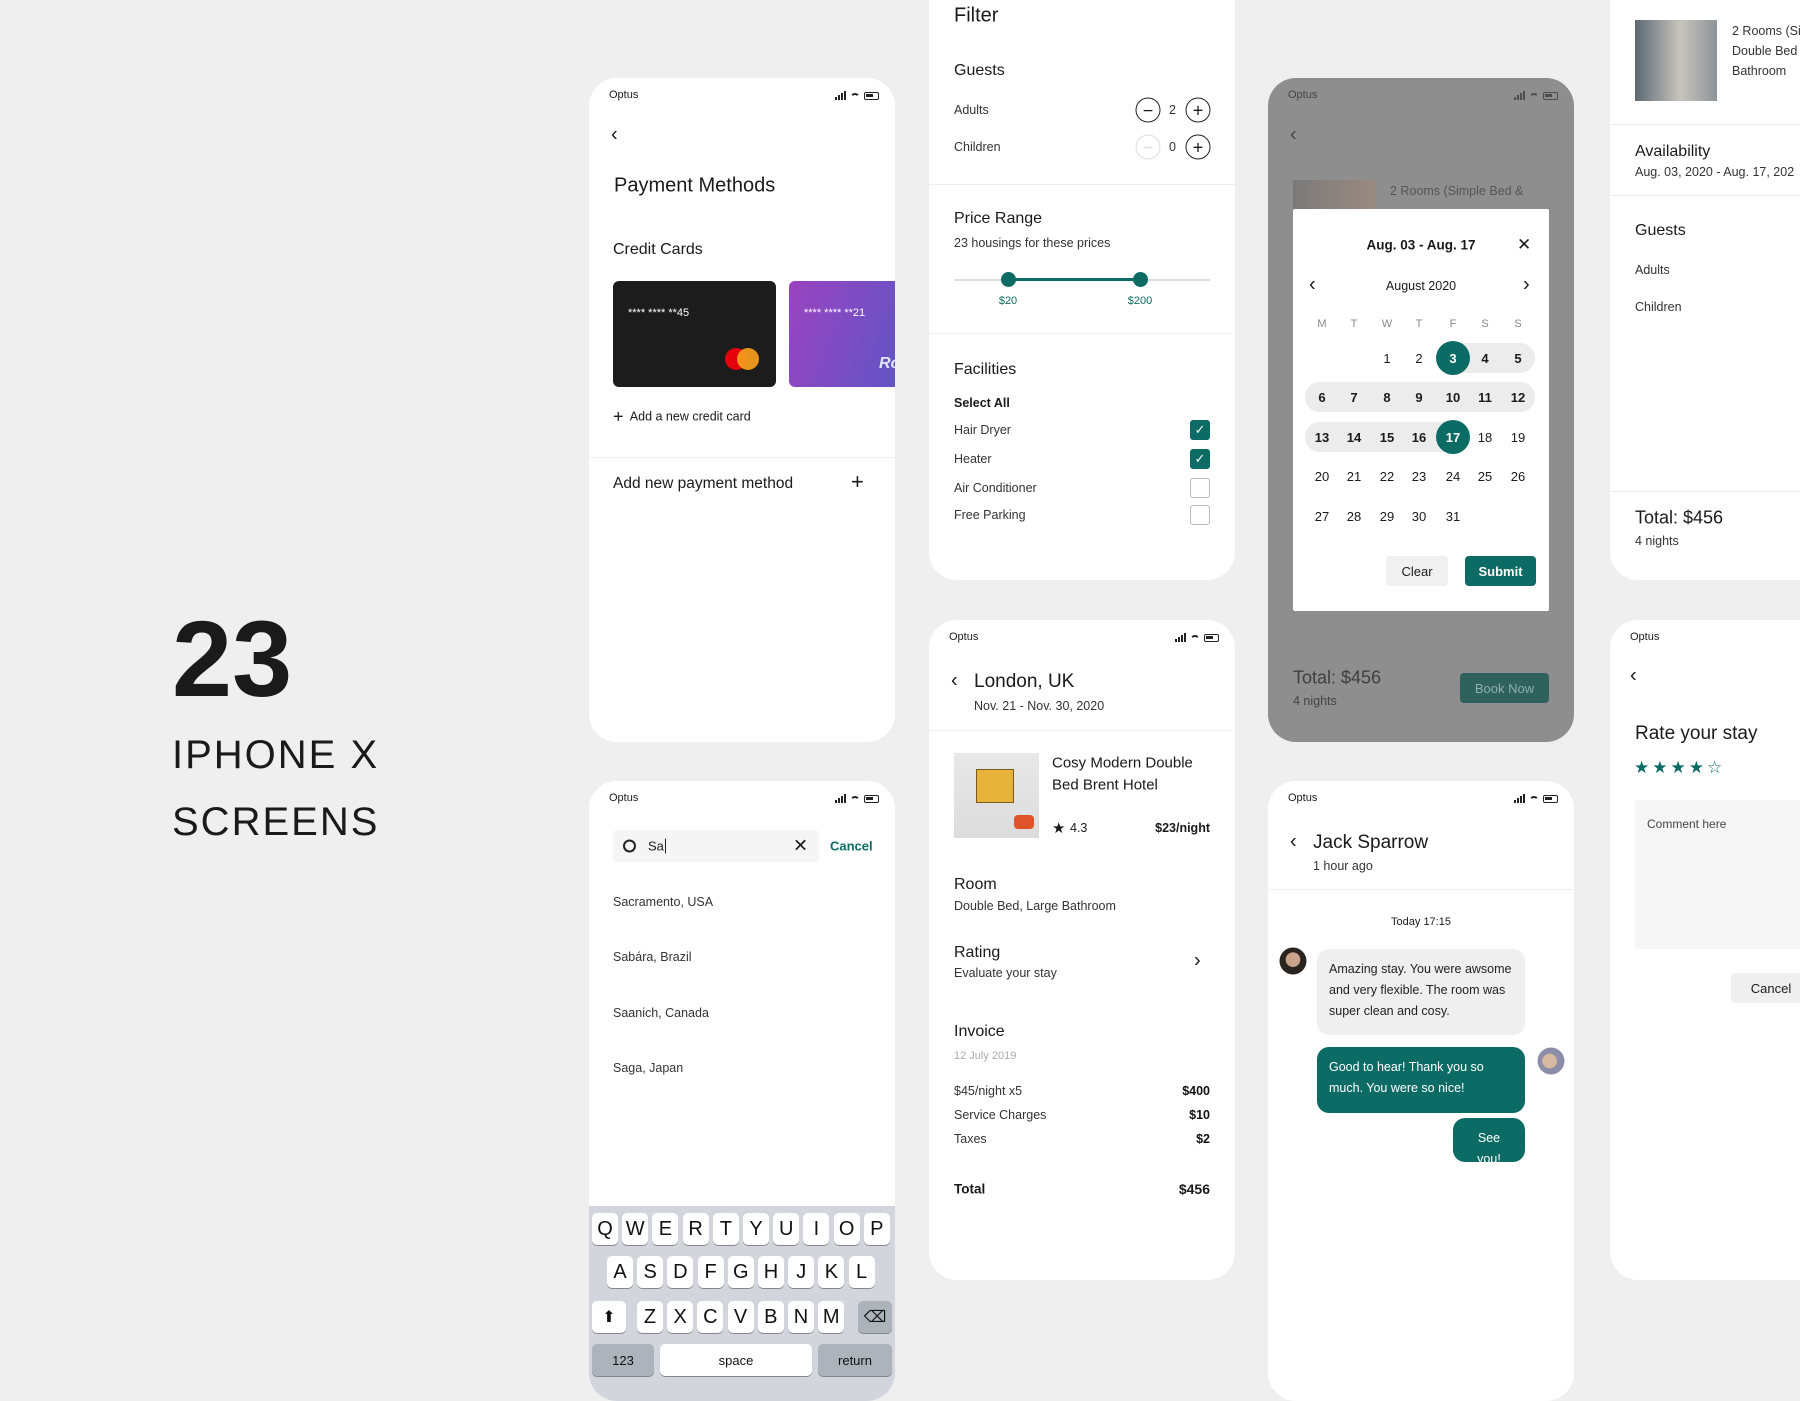  I want to click on search-result: Saga, Japan, so click(648, 1068).